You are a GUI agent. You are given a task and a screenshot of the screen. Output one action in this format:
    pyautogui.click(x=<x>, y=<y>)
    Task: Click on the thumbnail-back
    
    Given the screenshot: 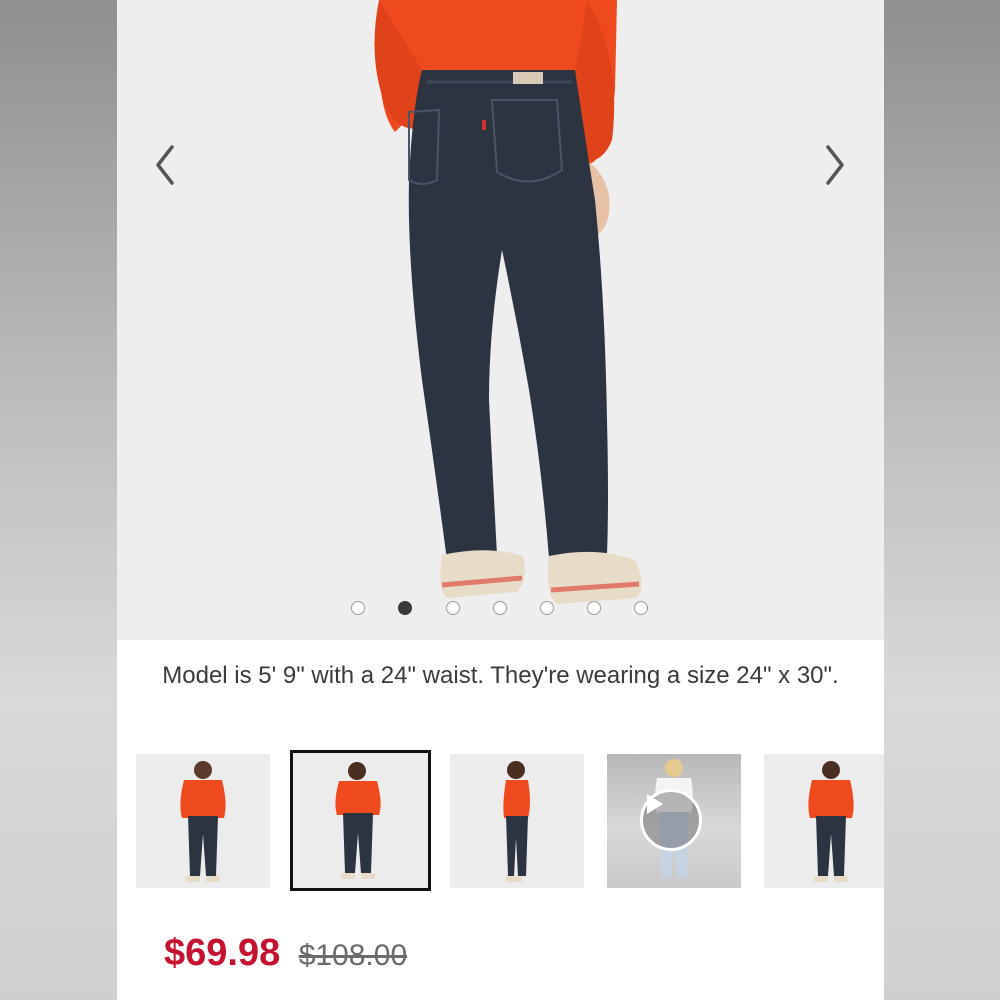 What is the action you would take?
    pyautogui.click(x=360, y=820)
    